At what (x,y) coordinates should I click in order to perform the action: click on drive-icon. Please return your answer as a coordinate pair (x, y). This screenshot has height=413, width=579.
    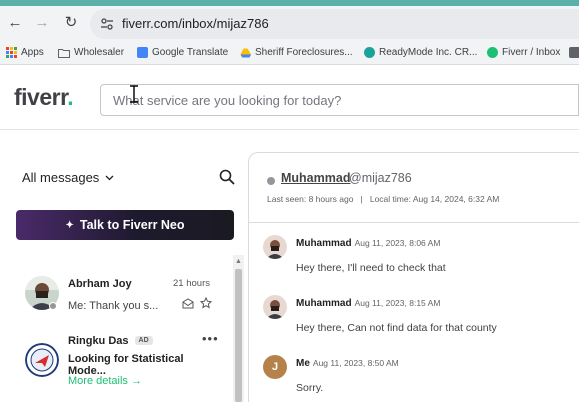
    Looking at the image, I should click on (245, 52).